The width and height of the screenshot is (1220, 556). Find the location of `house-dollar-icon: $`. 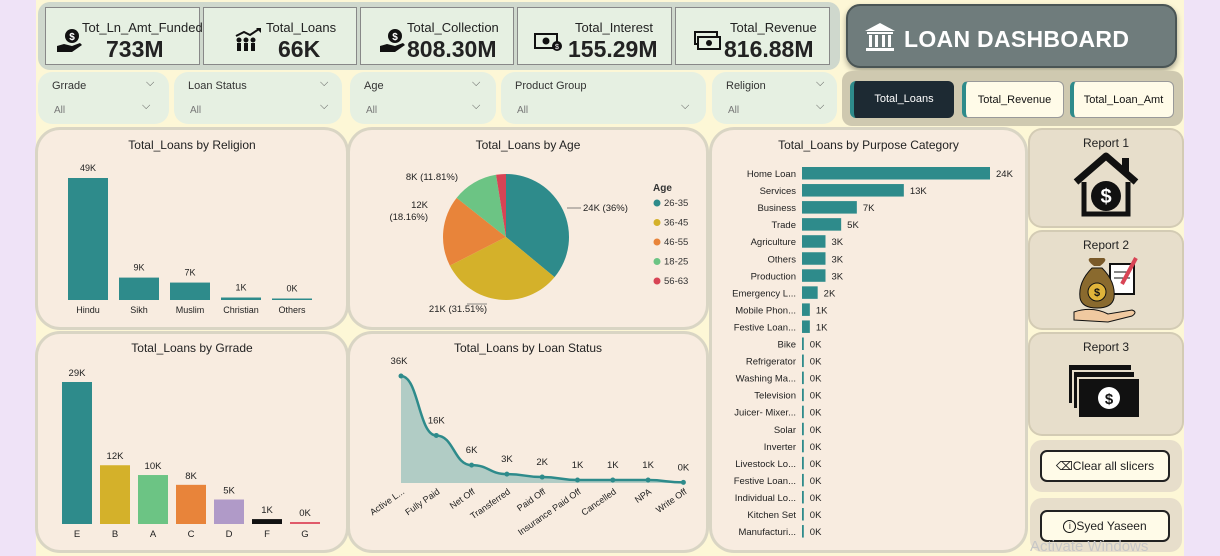

house-dollar-icon: $ is located at coordinates (1106, 184).